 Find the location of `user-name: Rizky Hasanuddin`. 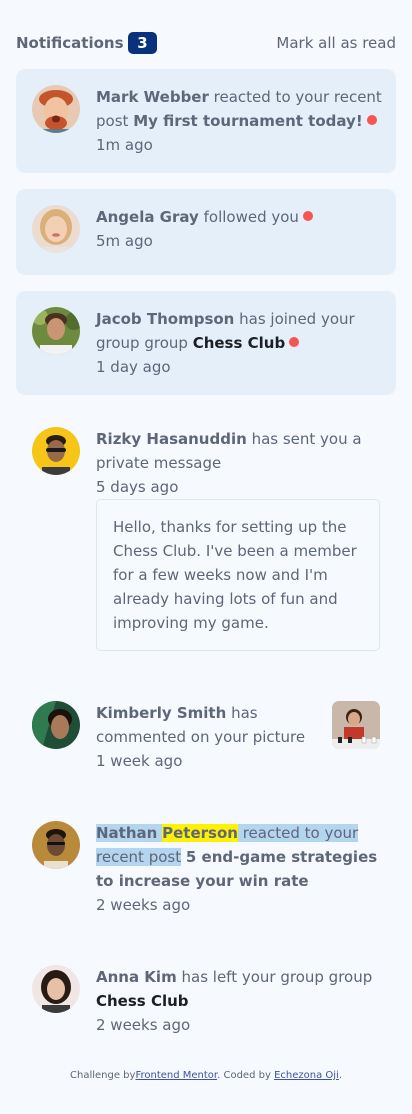

user-name: Rizky Hasanuddin is located at coordinates (171, 439).